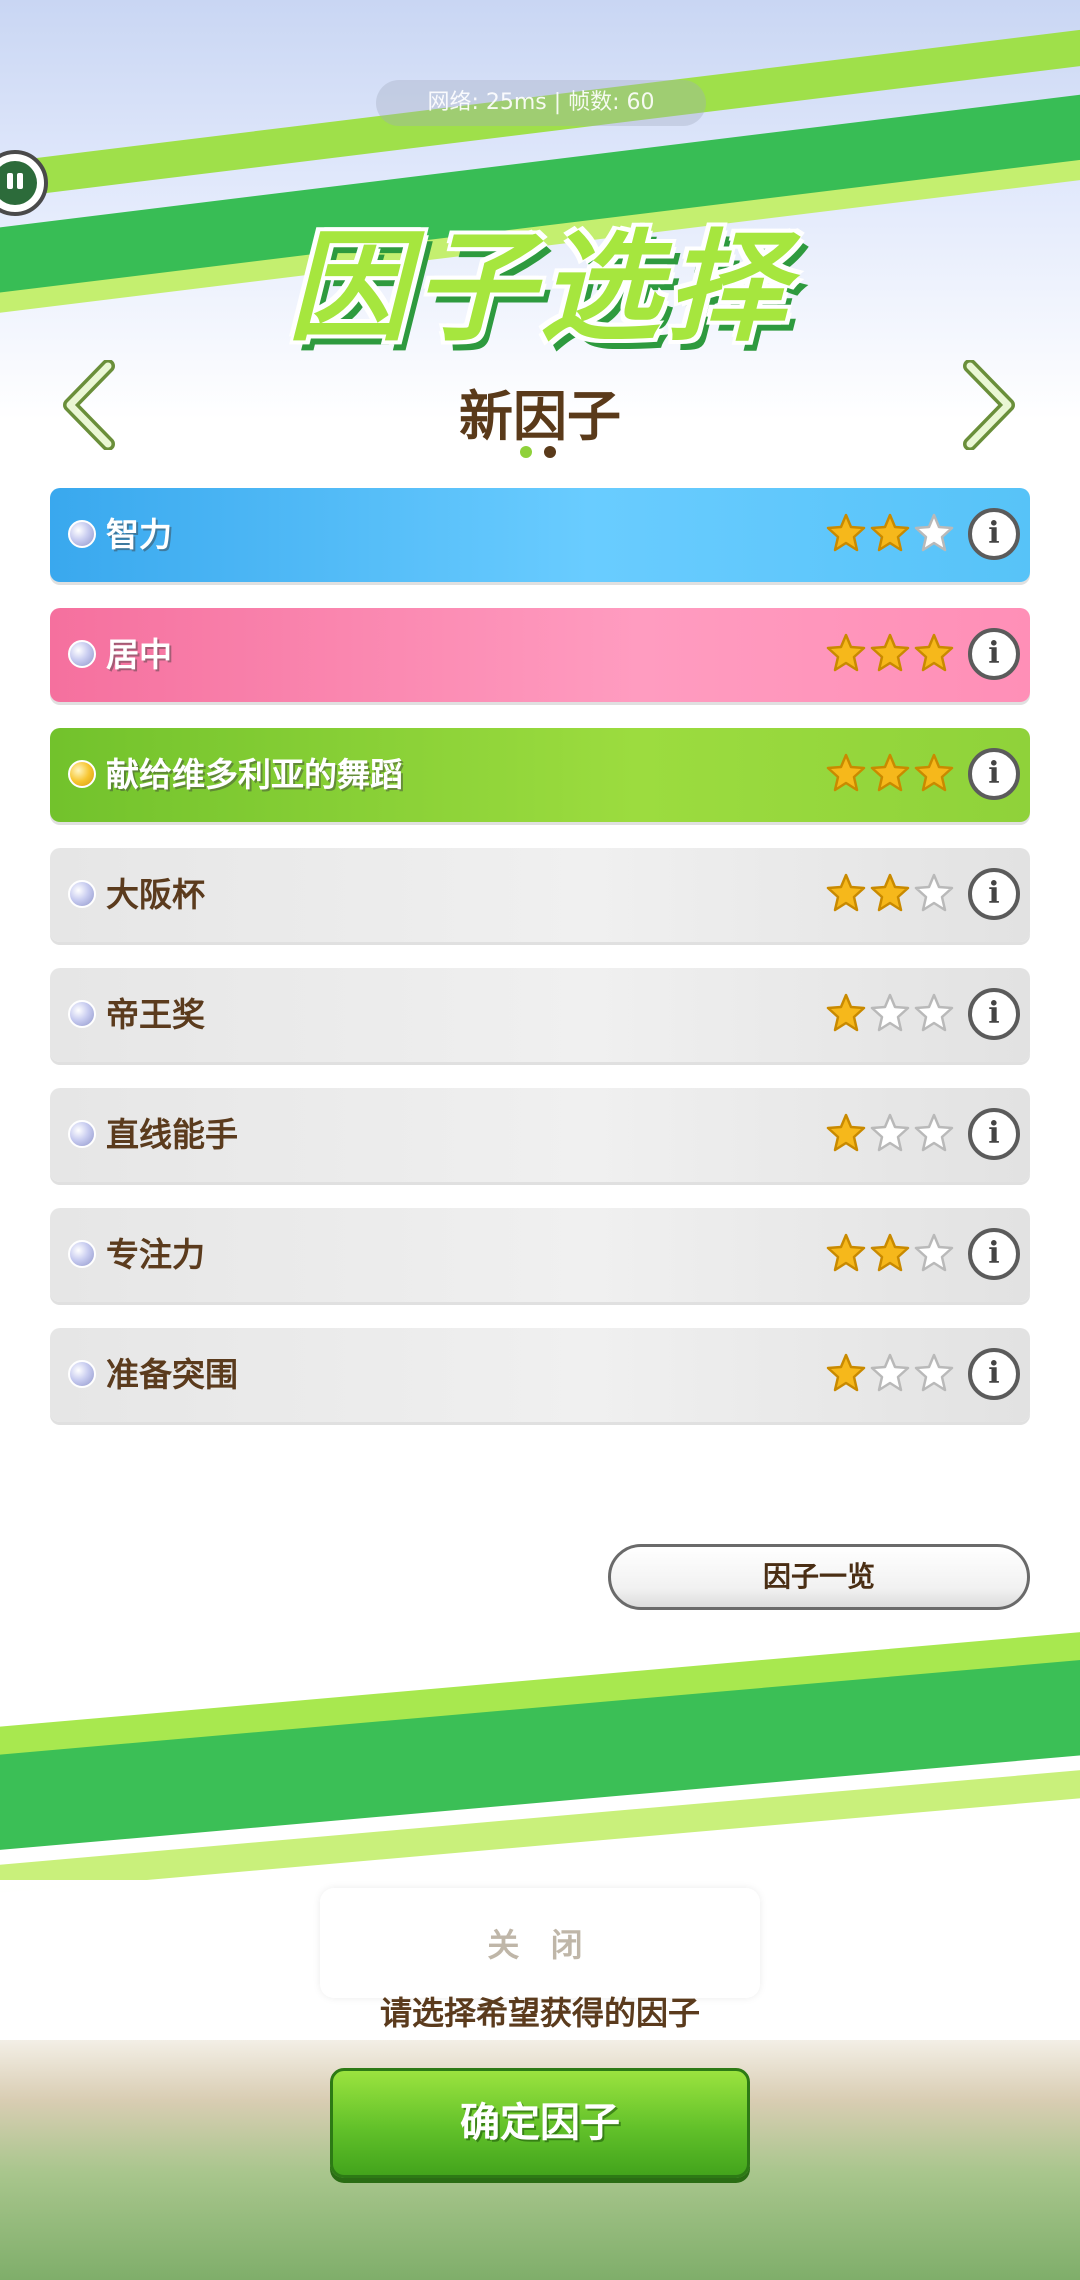 Image resolution: width=1080 pixels, height=2280 pixels. I want to click on next-page-button, so click(988, 405).